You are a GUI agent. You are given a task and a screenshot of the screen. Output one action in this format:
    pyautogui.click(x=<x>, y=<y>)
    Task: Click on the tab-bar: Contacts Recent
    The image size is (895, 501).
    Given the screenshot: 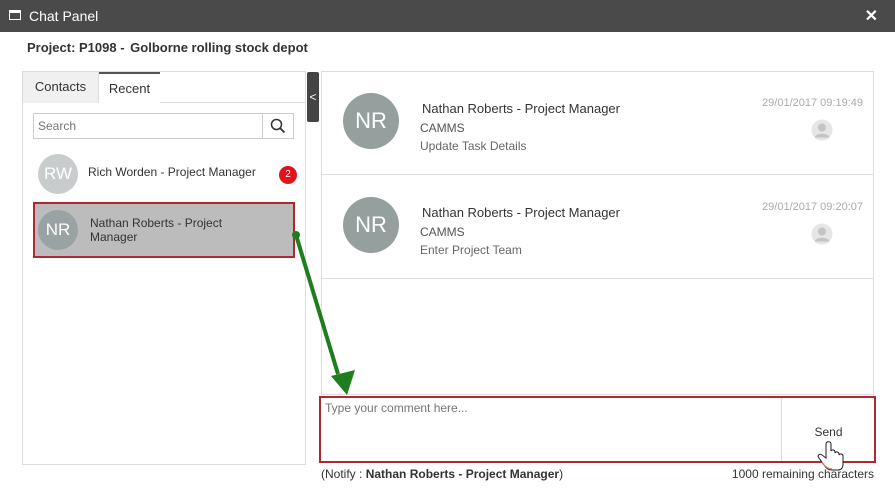 What is the action you would take?
    pyautogui.click(x=164, y=88)
    